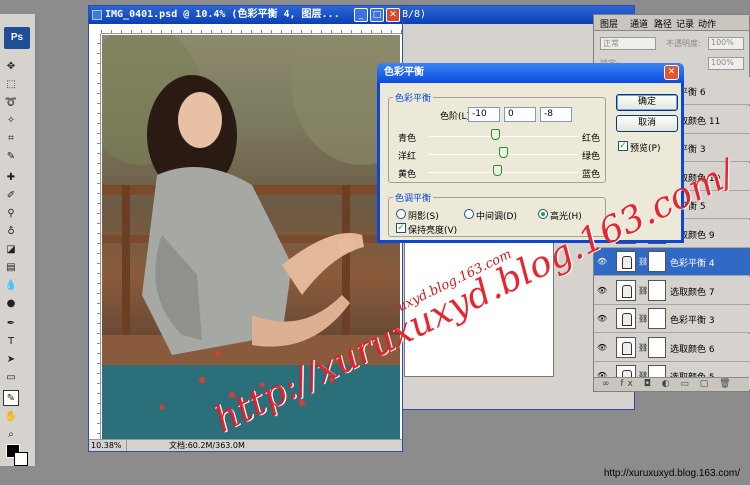 The width and height of the screenshot is (750, 485). Describe the element at coordinates (566, 215) in the screenshot. I see `highlights-label: 高光(H)` at that location.